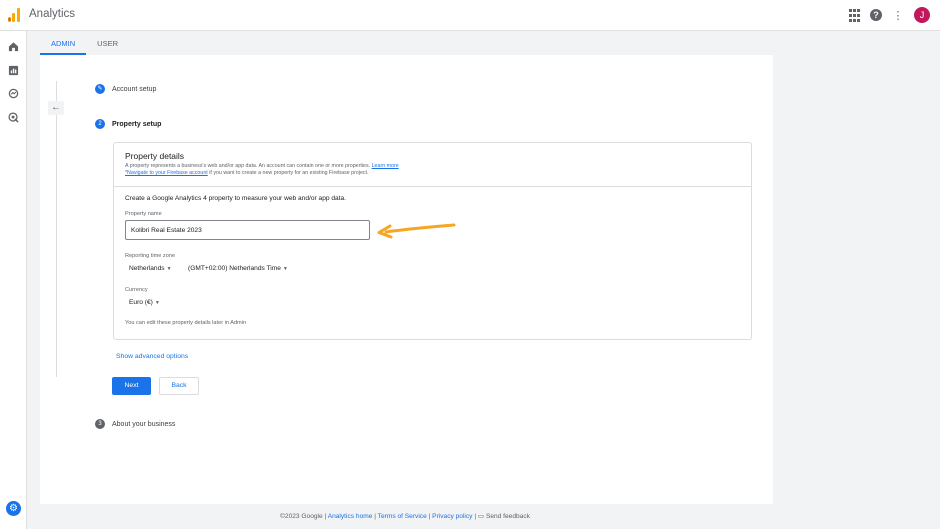 The height and width of the screenshot is (529, 940). What do you see at coordinates (52, 14) in the screenshot?
I see `app-title: Analytics` at bounding box center [52, 14].